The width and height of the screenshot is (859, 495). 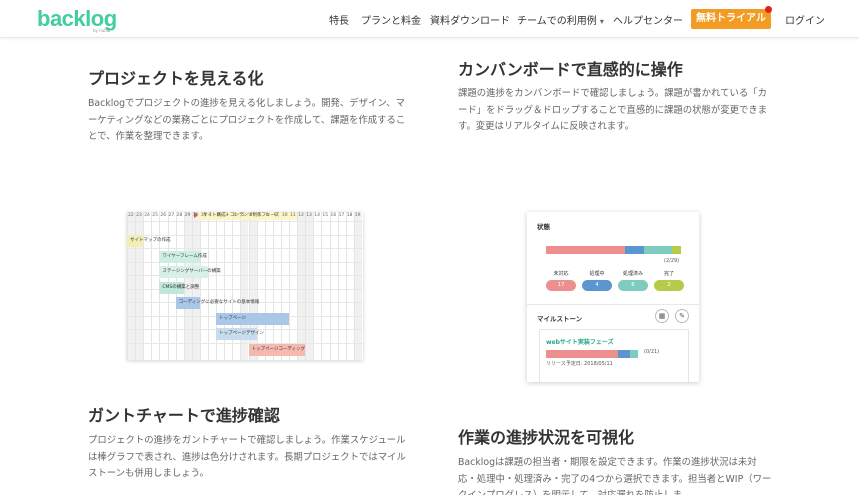 I want to click on gantt-day-number: 23, so click(x=139, y=215).